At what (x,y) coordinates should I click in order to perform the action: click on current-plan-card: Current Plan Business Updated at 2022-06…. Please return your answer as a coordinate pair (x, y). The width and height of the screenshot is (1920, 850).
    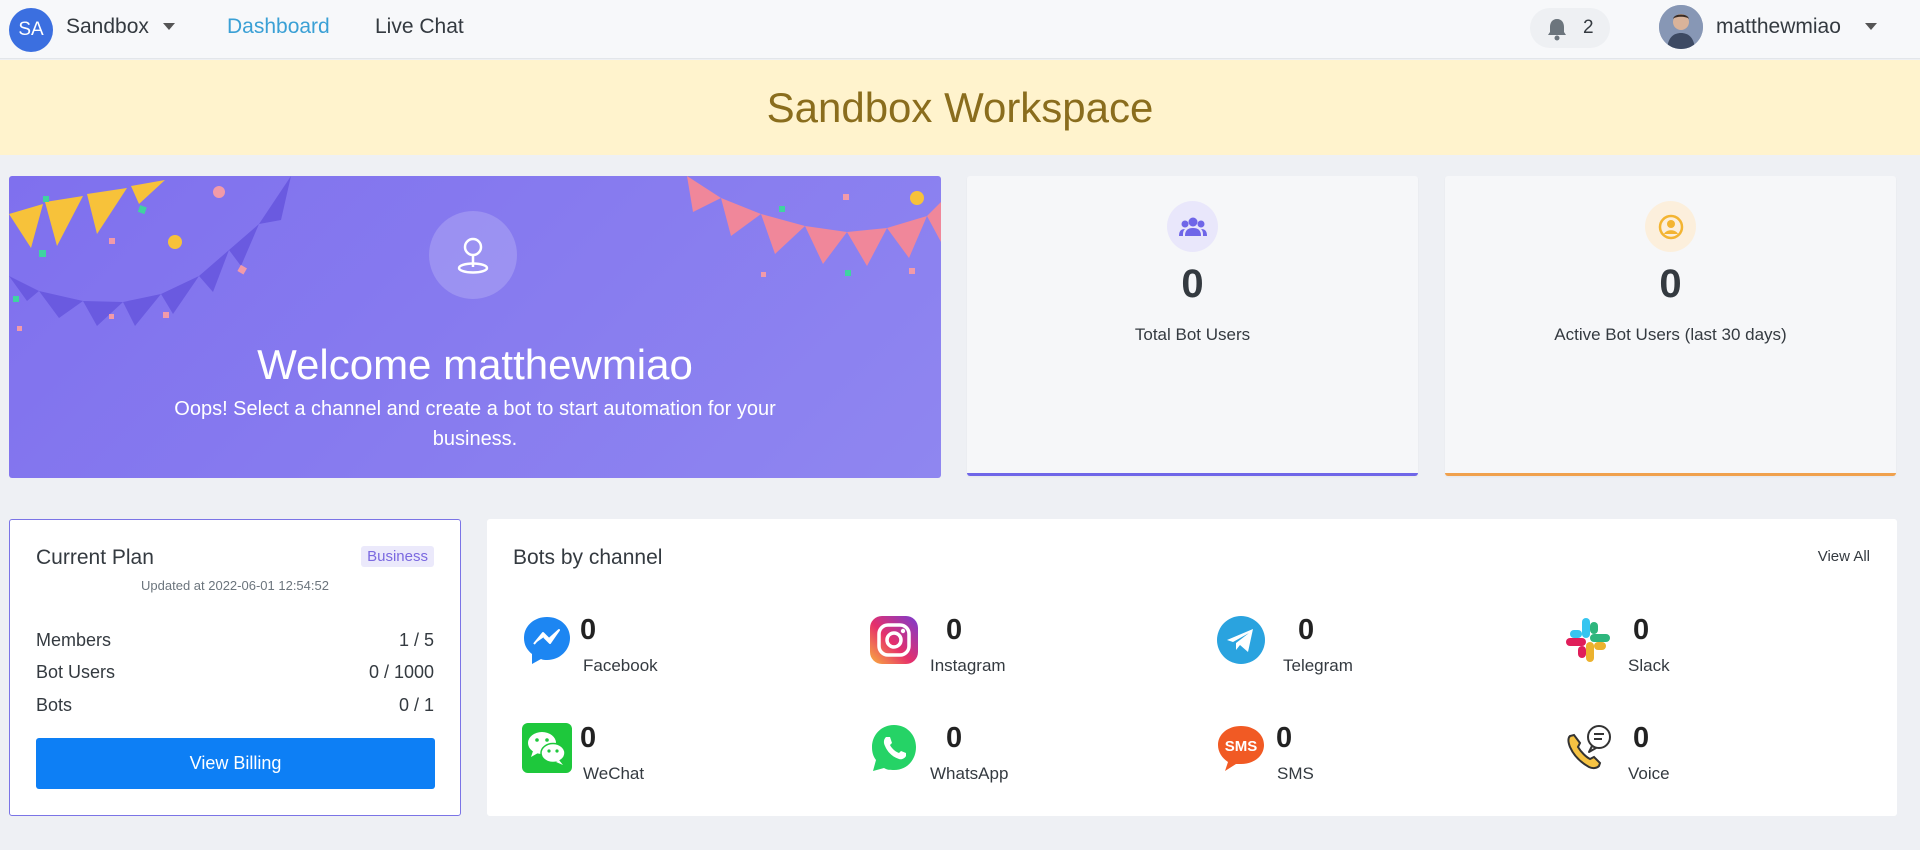
    Looking at the image, I should click on (235, 667).